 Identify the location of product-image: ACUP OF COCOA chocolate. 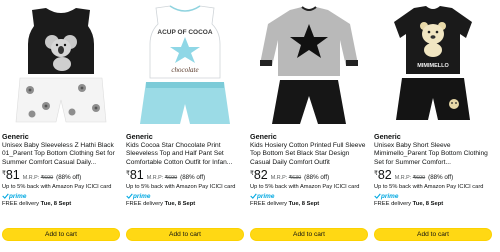
(185, 66).